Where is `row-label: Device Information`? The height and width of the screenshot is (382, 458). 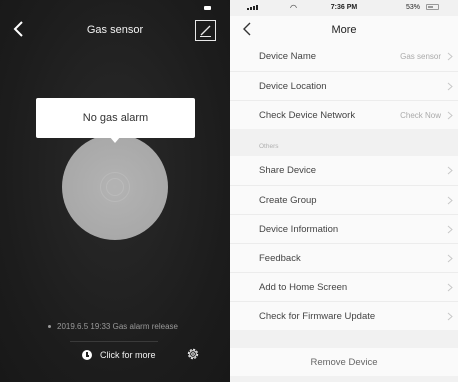 row-label: Device Information is located at coordinates (299, 229).